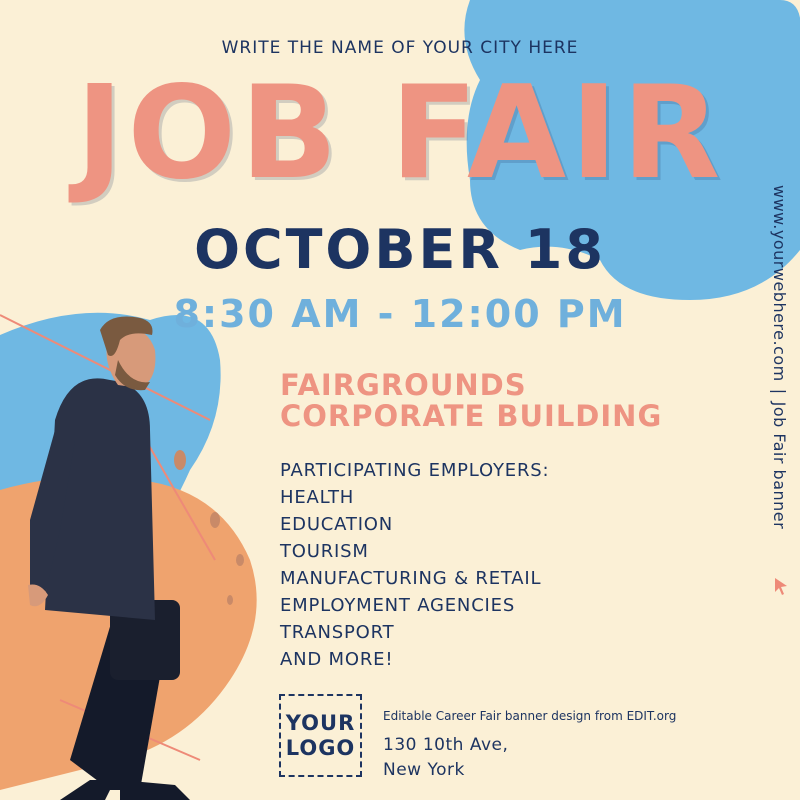 The height and width of the screenshot is (800, 800). I want to click on address-line-2: New York, so click(424, 770).